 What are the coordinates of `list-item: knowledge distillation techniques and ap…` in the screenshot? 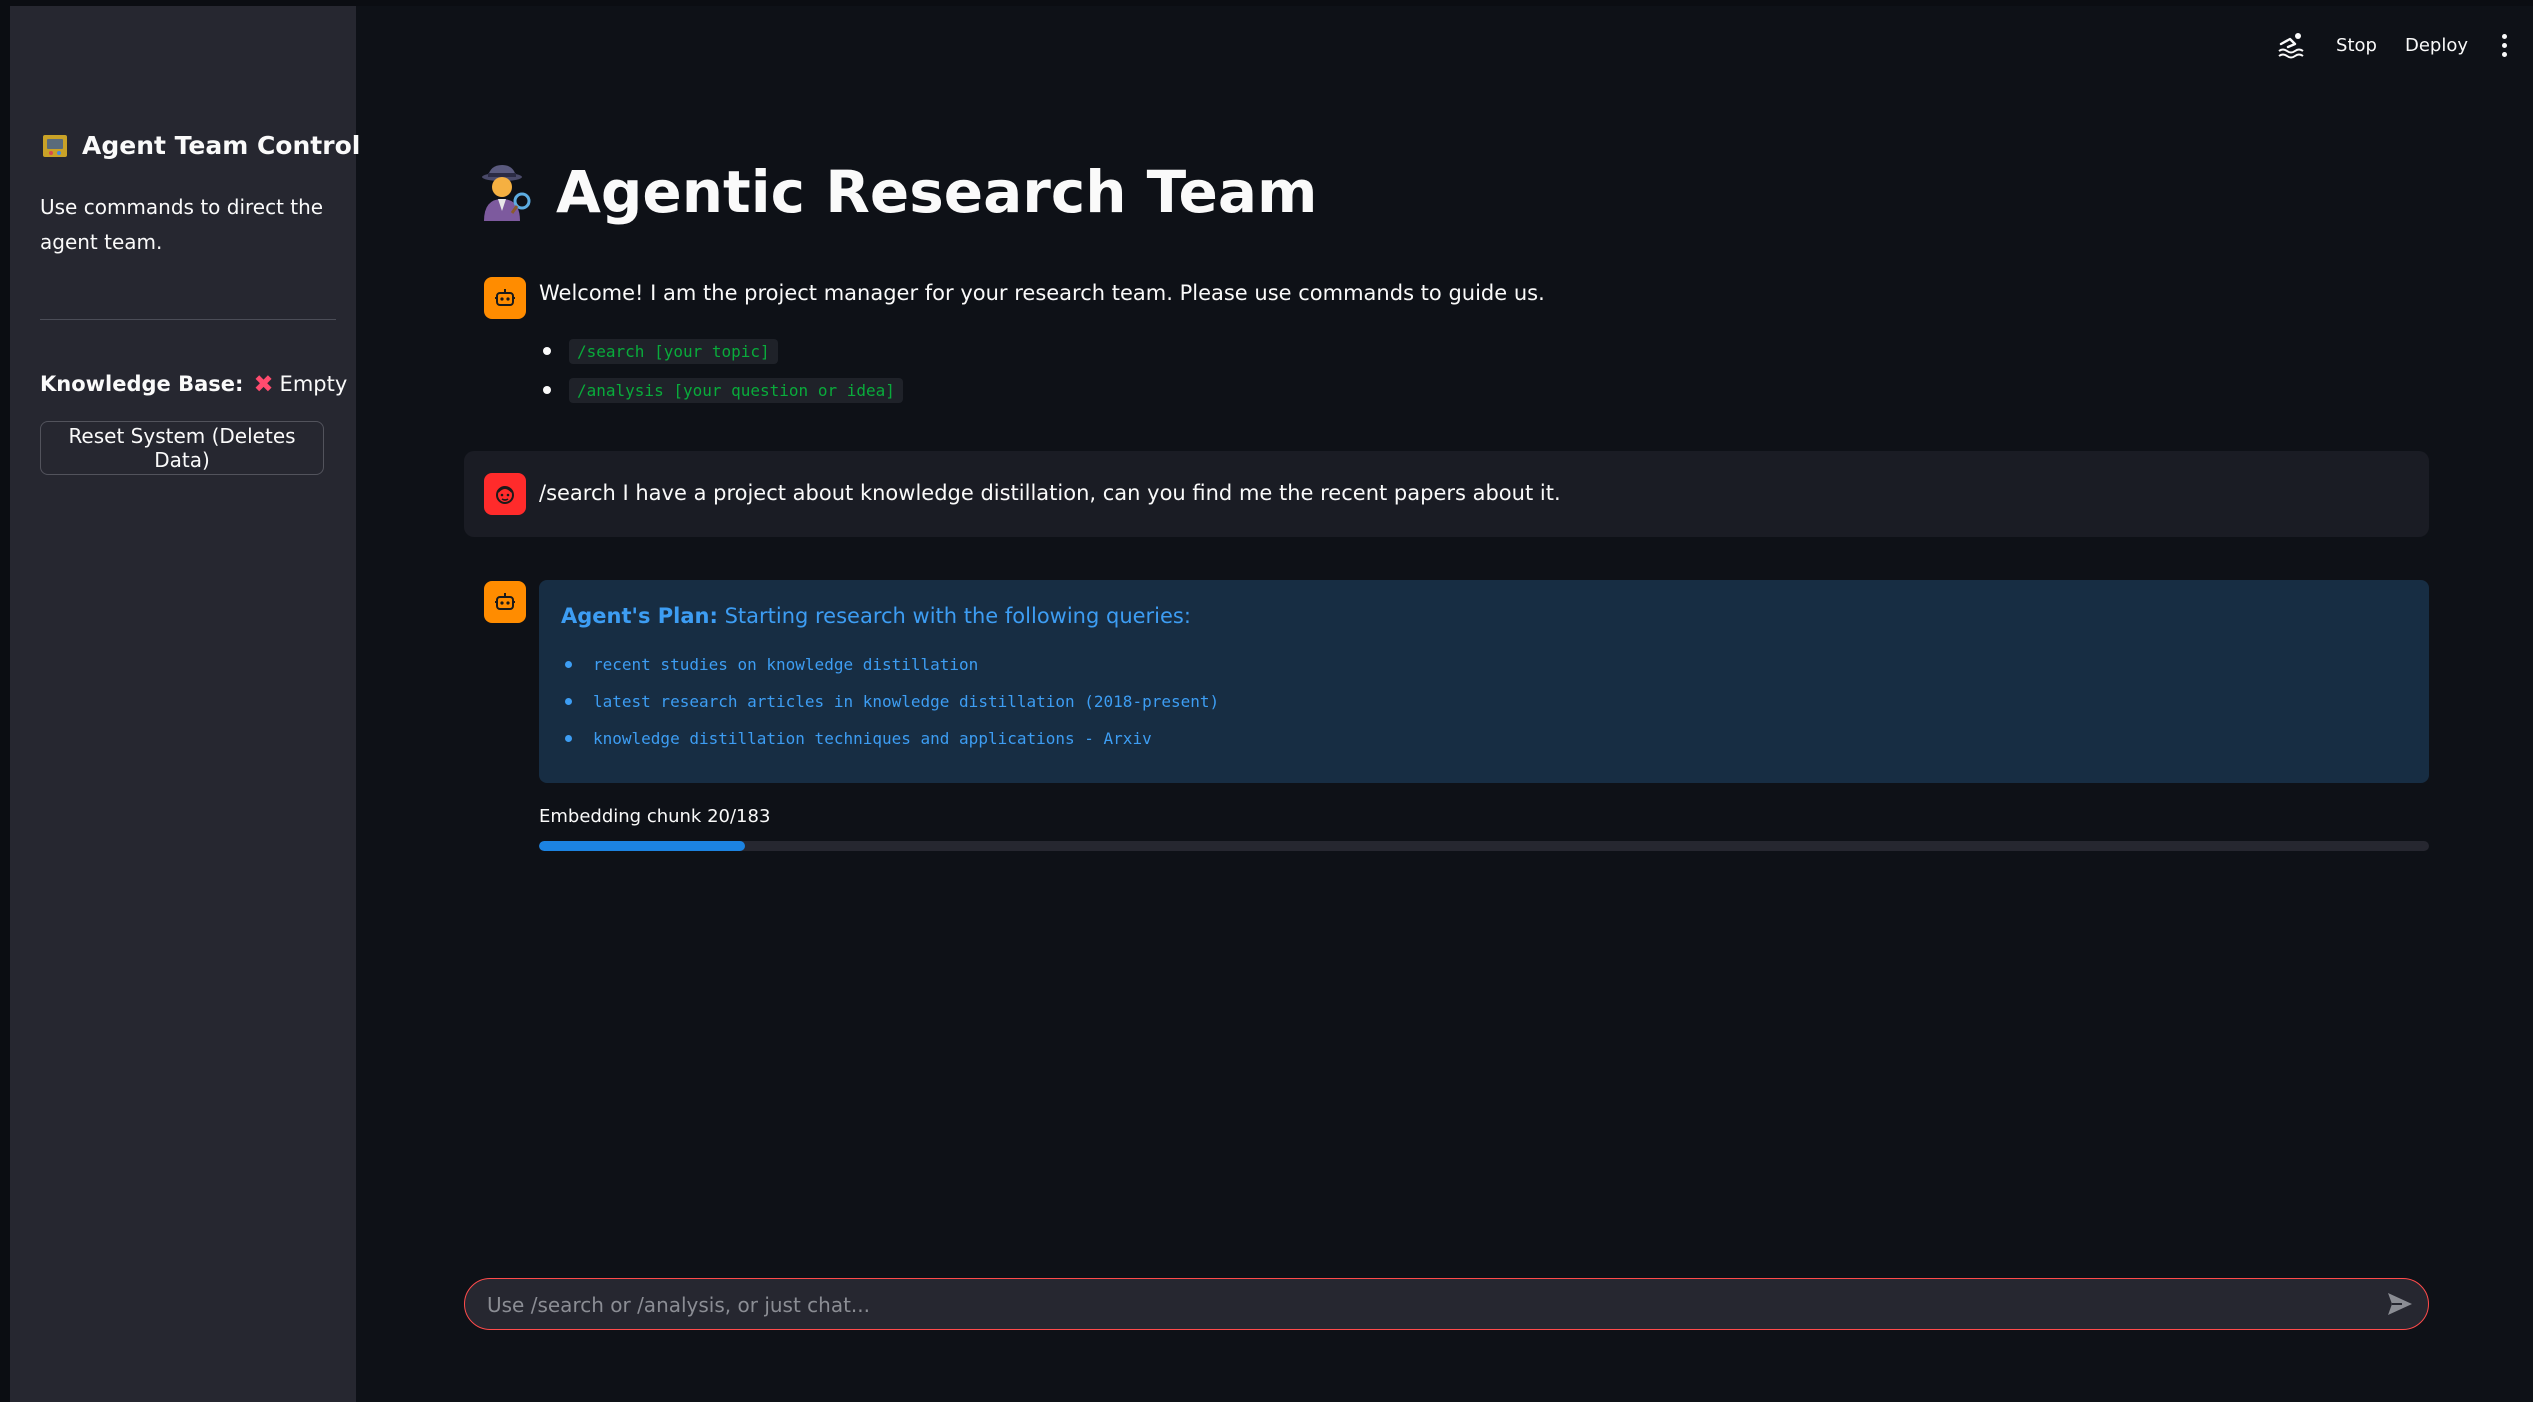 It's located at (1484, 738).